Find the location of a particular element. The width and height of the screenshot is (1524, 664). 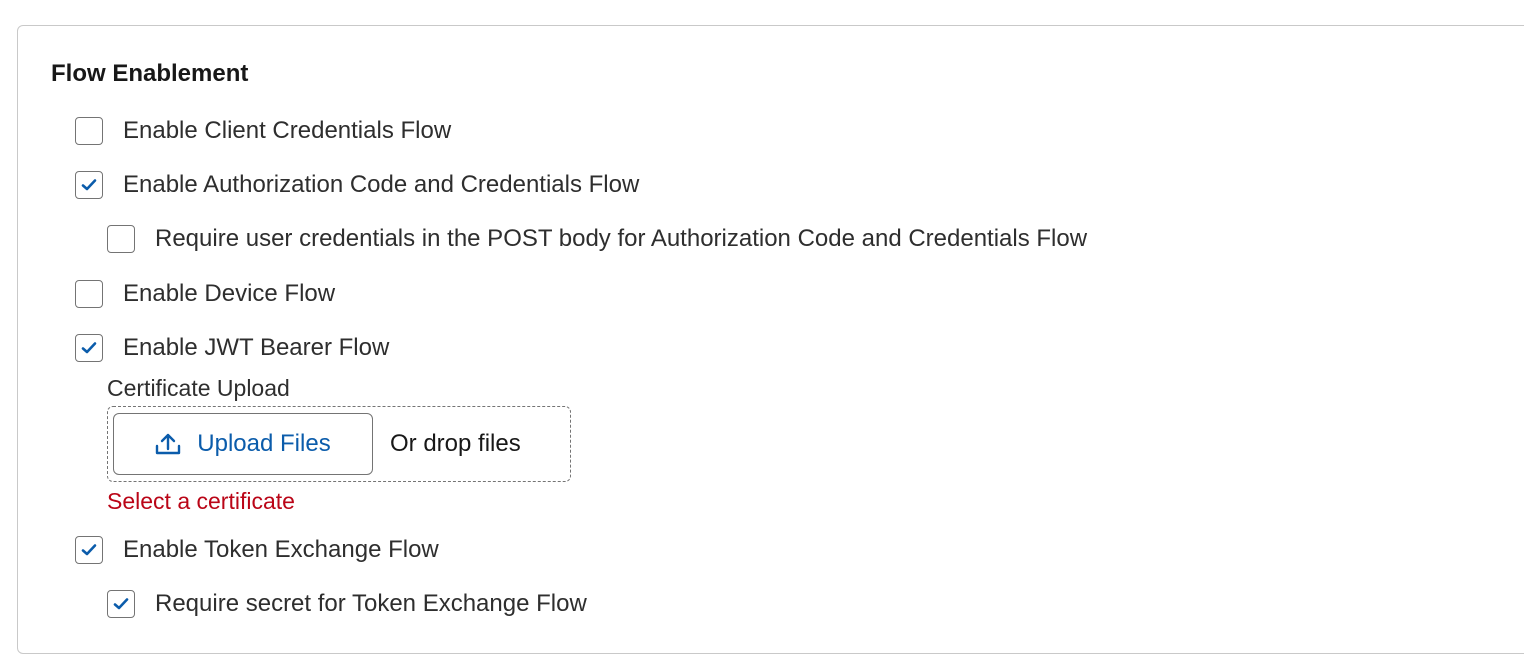

token-exchange-option: Enable Token Exchange Flow is located at coordinates (257, 550).